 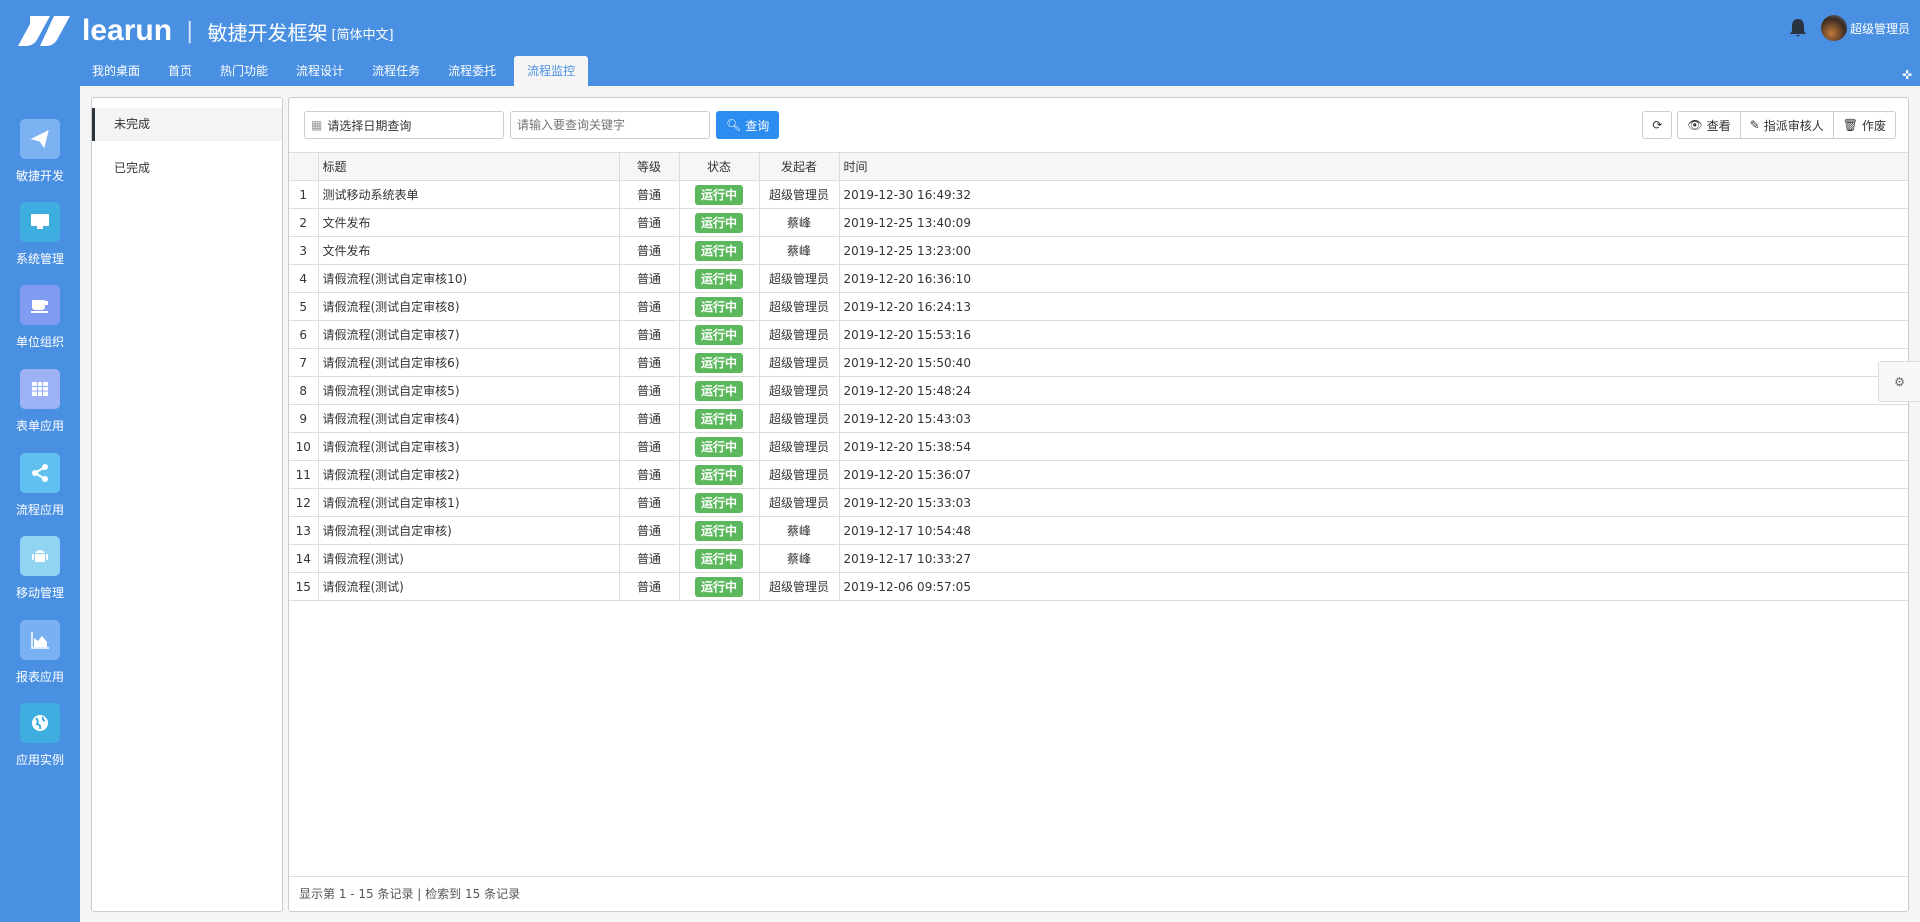 What do you see at coordinates (40, 568) in the screenshot?
I see `nav-item-5: 移动管理` at bounding box center [40, 568].